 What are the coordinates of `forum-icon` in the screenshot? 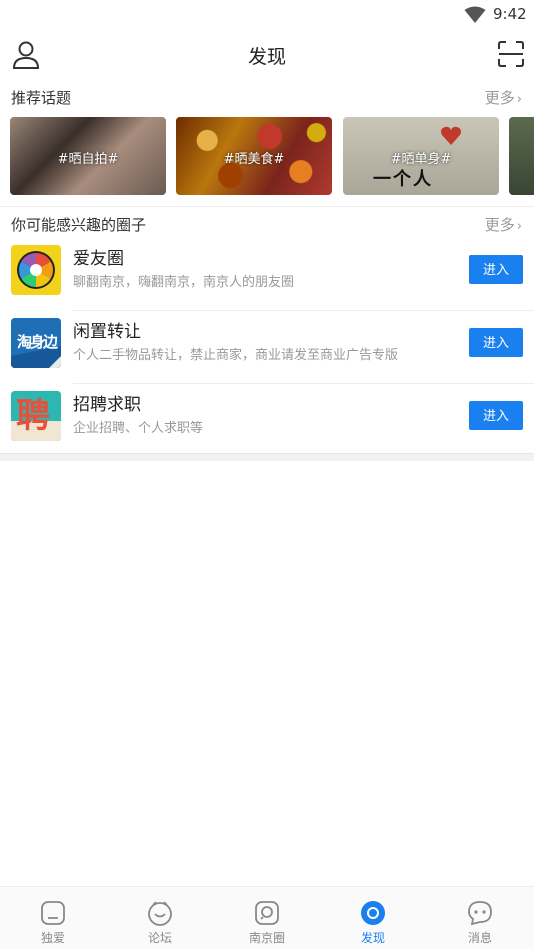 It's located at (160, 913).